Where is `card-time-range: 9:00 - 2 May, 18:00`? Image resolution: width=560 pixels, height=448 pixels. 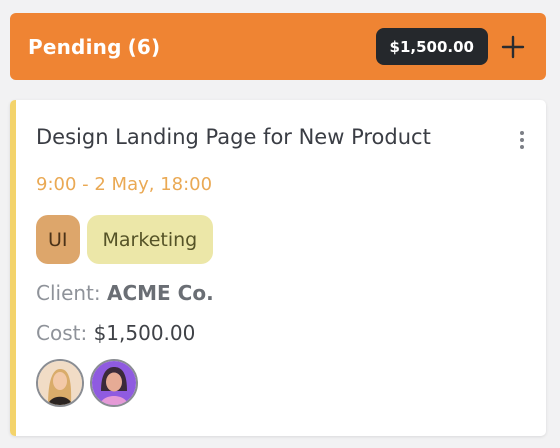 card-time-range: 9:00 - 2 May, 18:00 is located at coordinates (124, 184).